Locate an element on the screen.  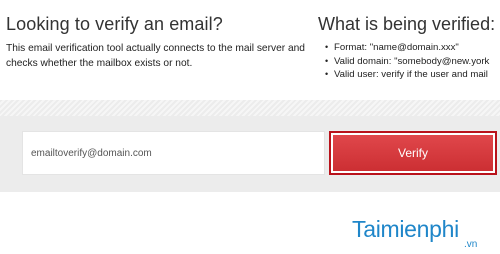
watermark-logo: Taimienphi .vn is located at coordinates (425, 235).